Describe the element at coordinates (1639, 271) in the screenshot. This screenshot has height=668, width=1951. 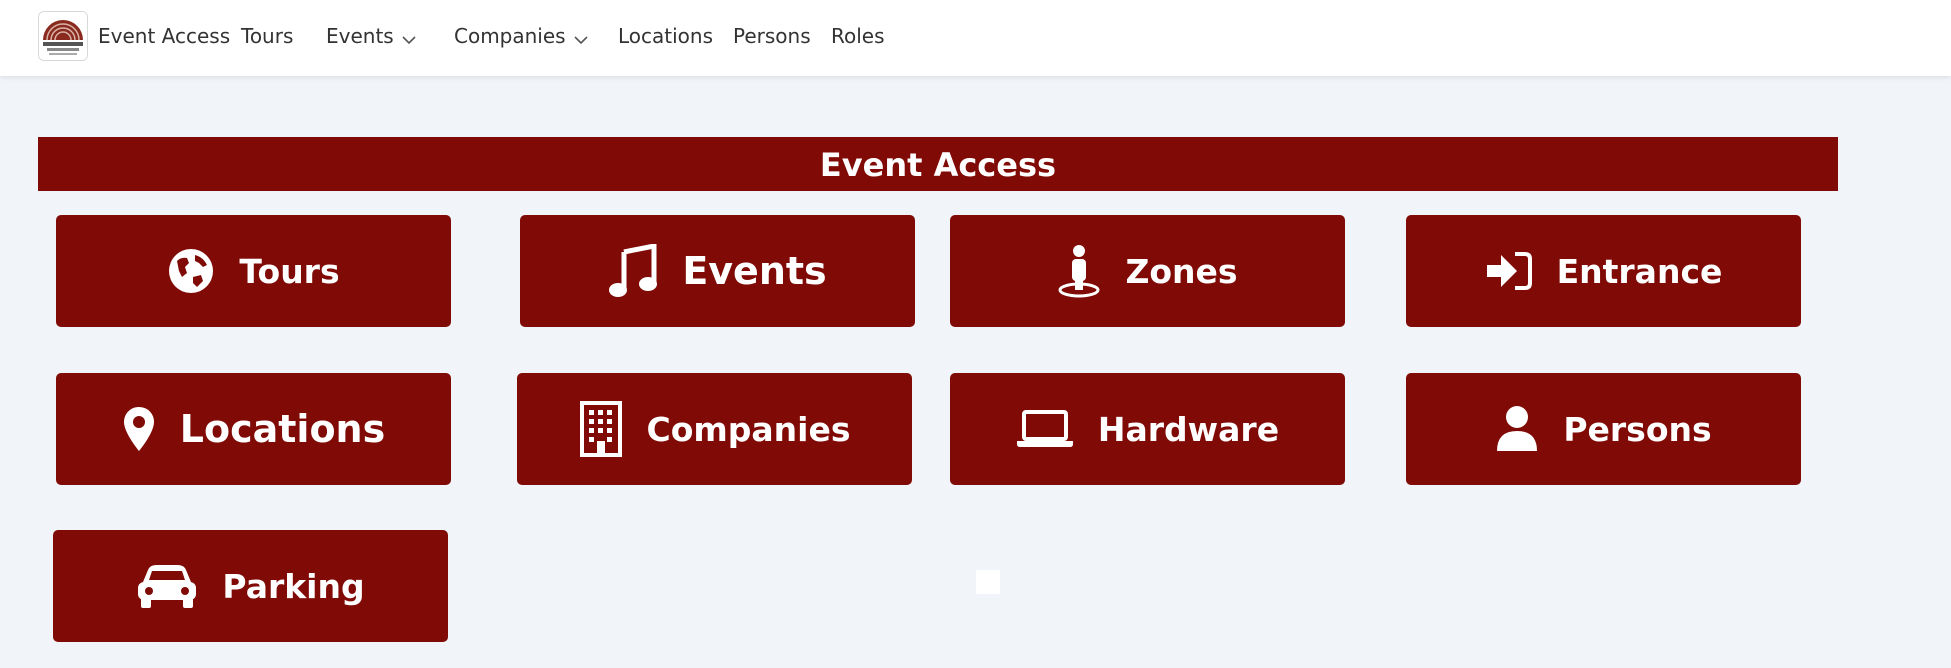
I see `entrance-tile-label: Entrance` at that location.